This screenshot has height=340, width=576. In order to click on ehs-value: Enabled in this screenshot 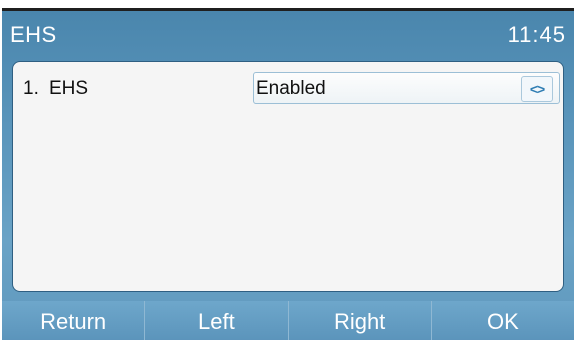, I will do `click(291, 88)`.